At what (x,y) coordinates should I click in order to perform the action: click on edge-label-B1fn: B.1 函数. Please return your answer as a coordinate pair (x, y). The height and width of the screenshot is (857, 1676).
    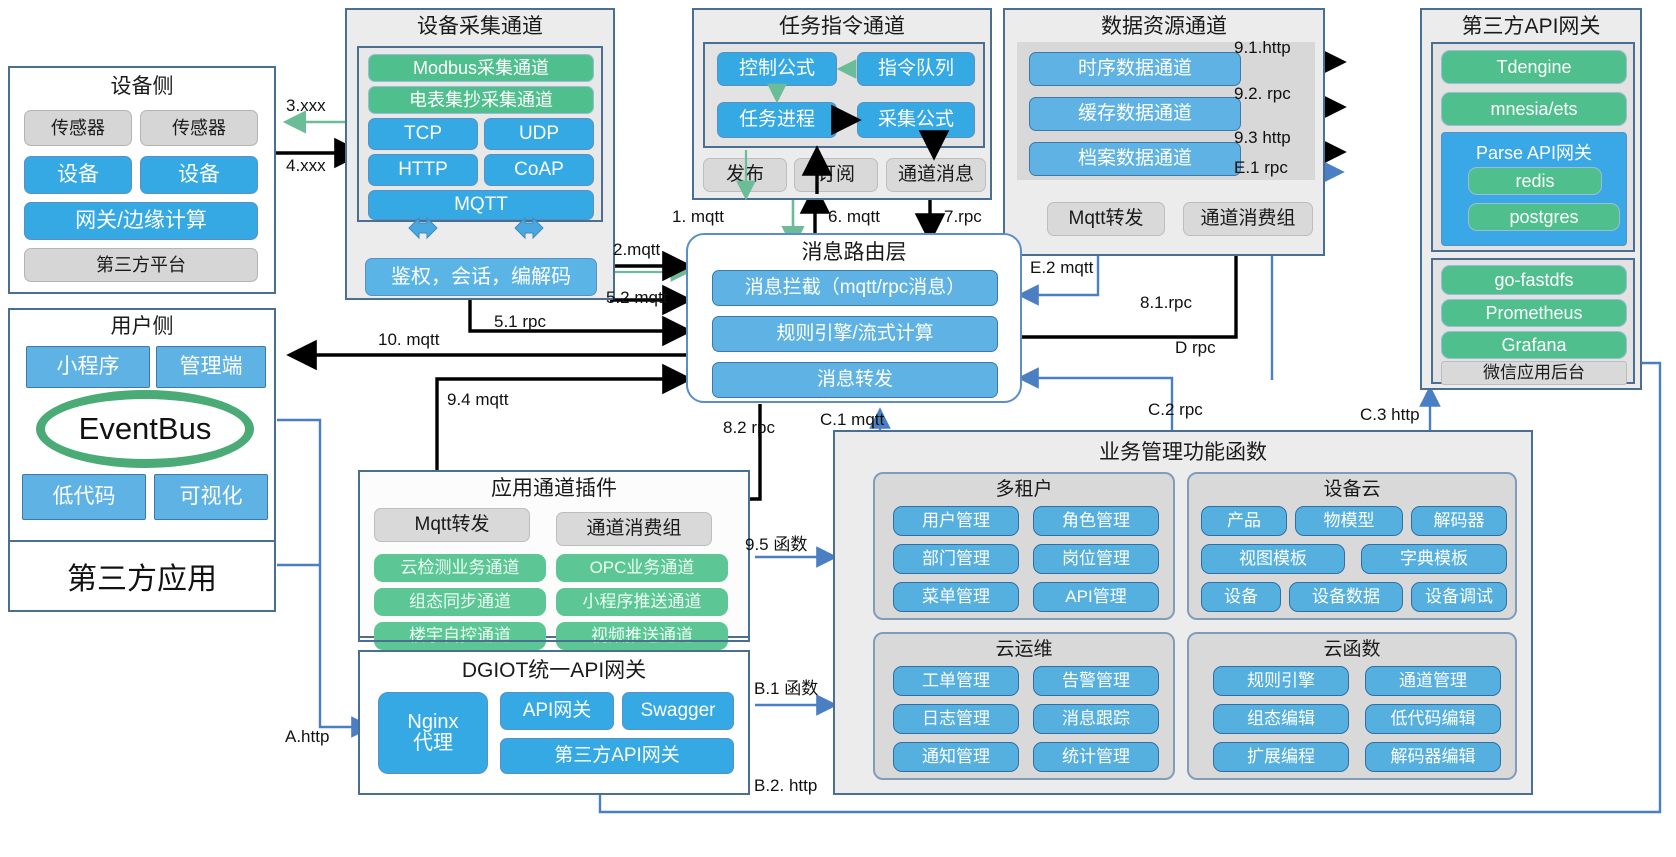
    Looking at the image, I should click on (786, 688).